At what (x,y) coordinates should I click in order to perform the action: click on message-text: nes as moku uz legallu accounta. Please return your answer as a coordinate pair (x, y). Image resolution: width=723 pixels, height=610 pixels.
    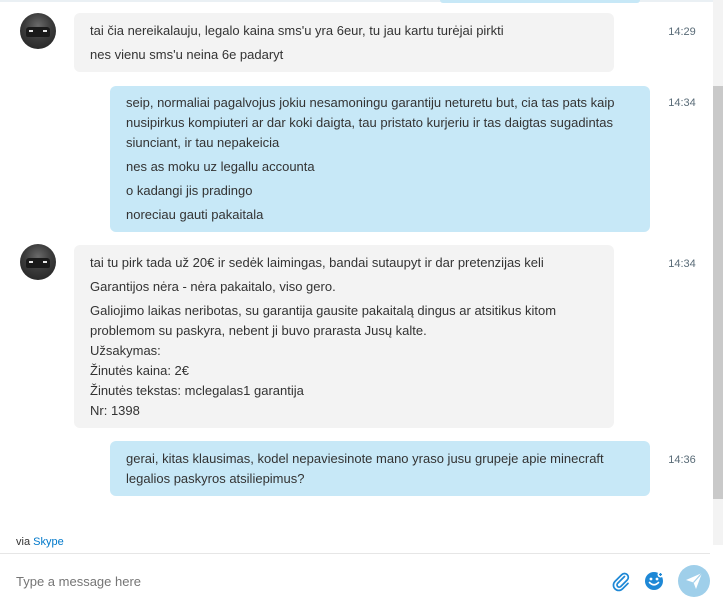
    Looking at the image, I should click on (220, 166).